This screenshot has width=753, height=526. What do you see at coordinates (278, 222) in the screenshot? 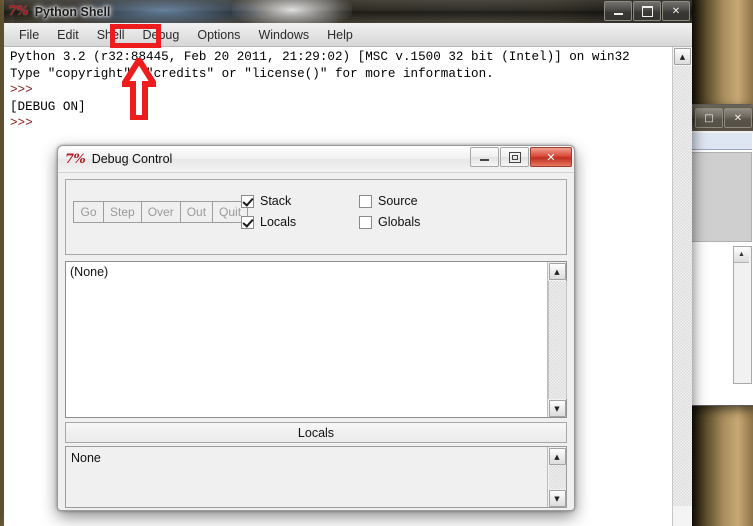
I see `locals-checkbox-label: Locals` at bounding box center [278, 222].